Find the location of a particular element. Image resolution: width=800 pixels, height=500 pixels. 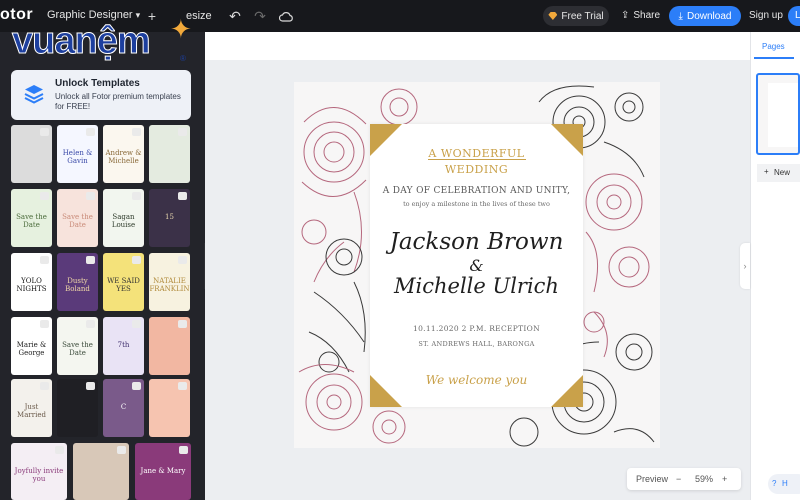

template-thumbnail: Marie & George is located at coordinates (31, 346).